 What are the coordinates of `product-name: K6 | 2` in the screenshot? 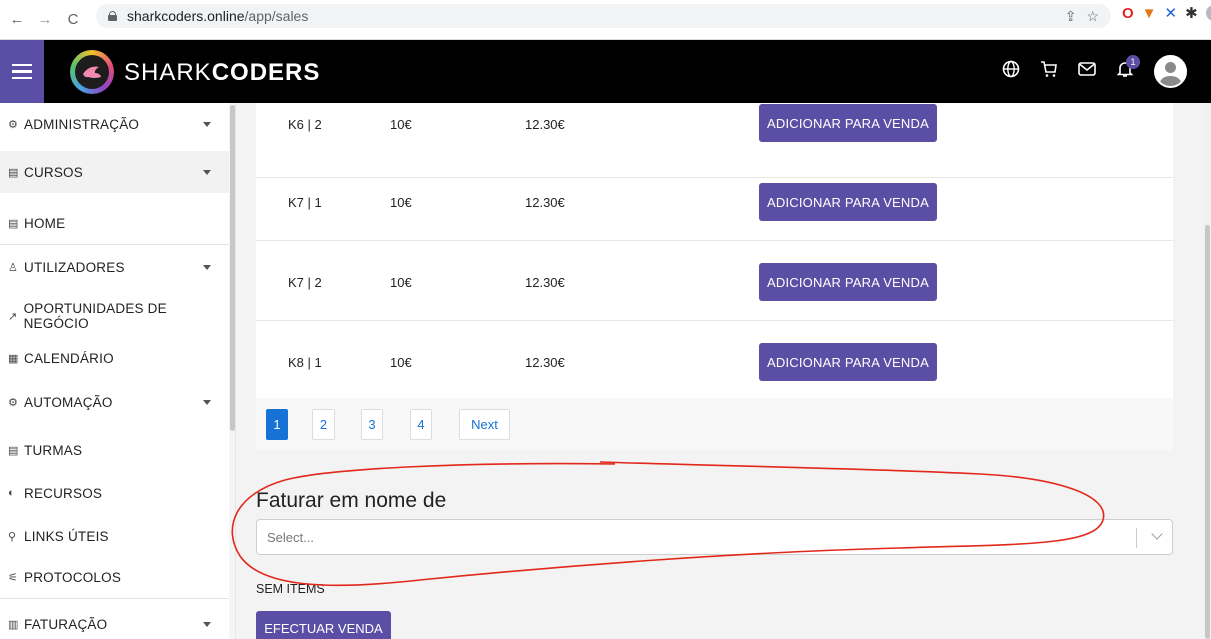 It's located at (305, 124).